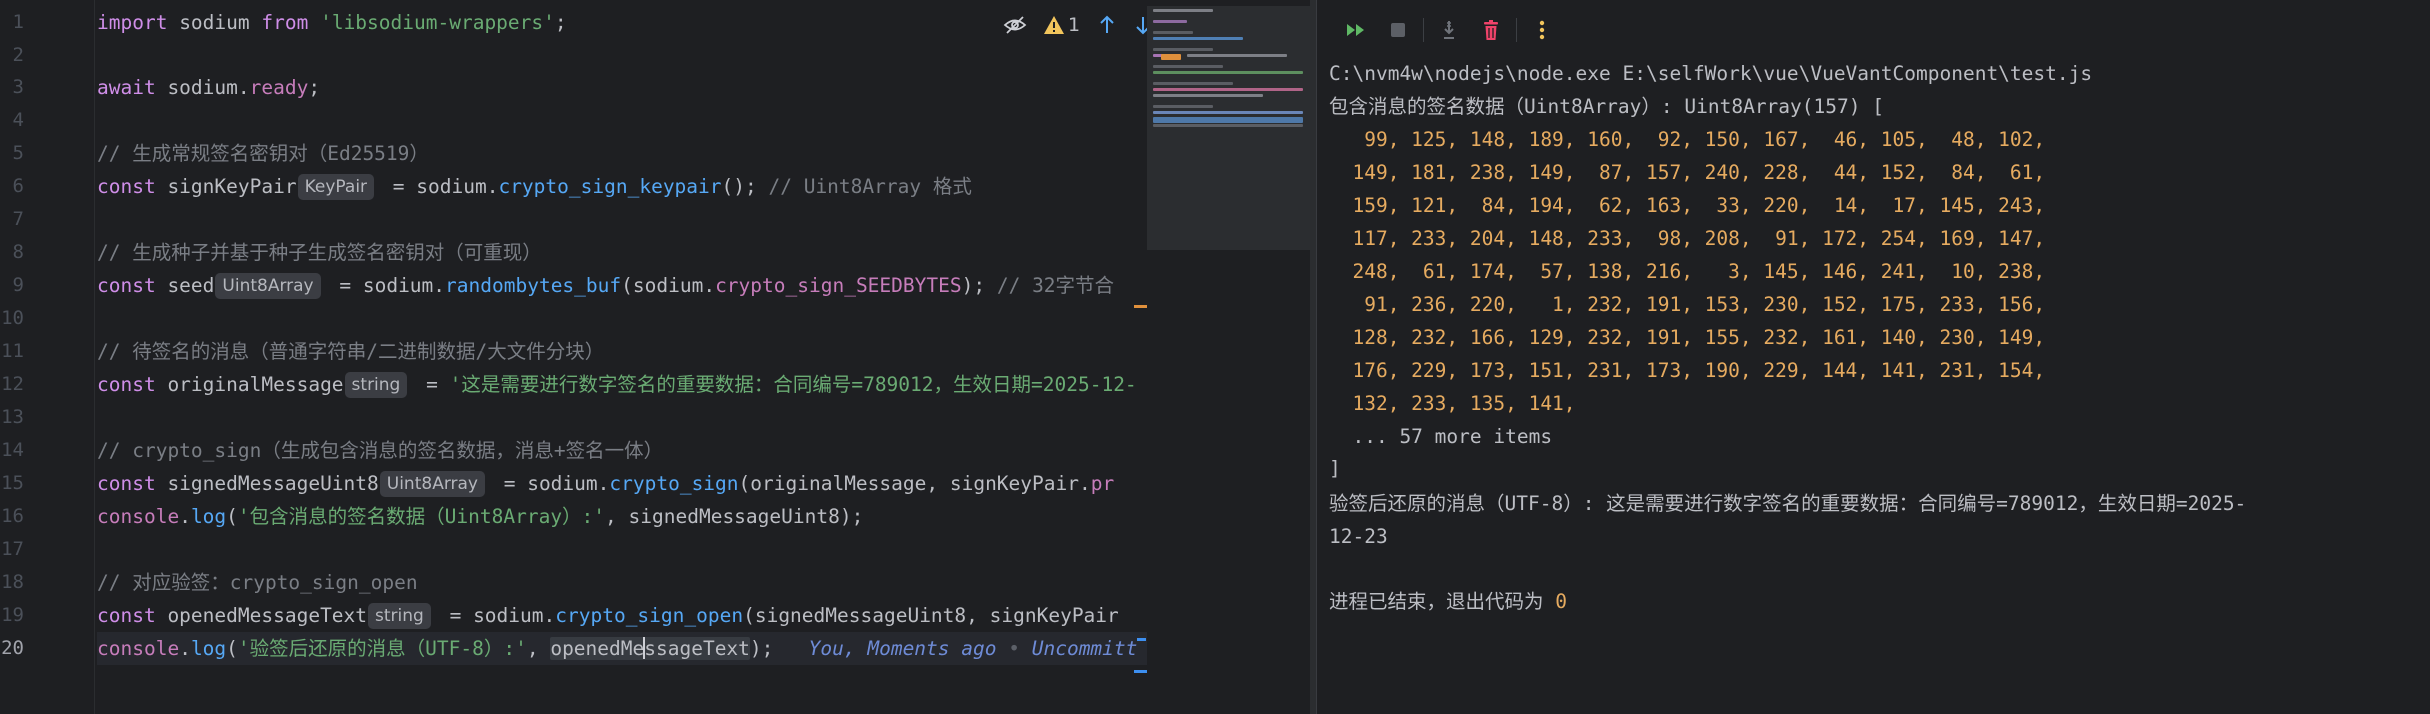  What do you see at coordinates (12, 285) in the screenshot?
I see `line-number: 9` at bounding box center [12, 285].